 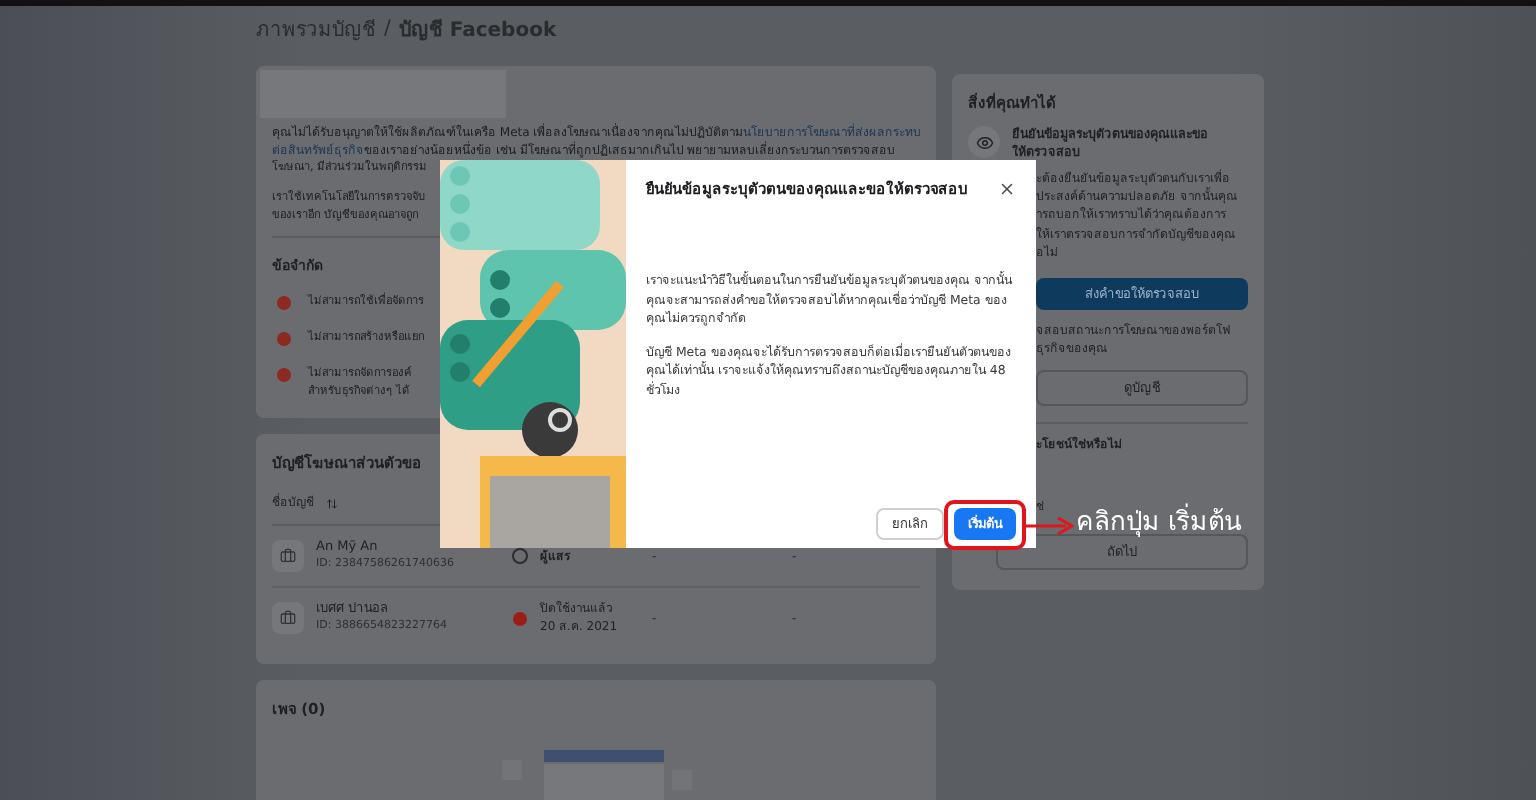 What do you see at coordinates (984, 142) in the screenshot?
I see `eye-icon` at bounding box center [984, 142].